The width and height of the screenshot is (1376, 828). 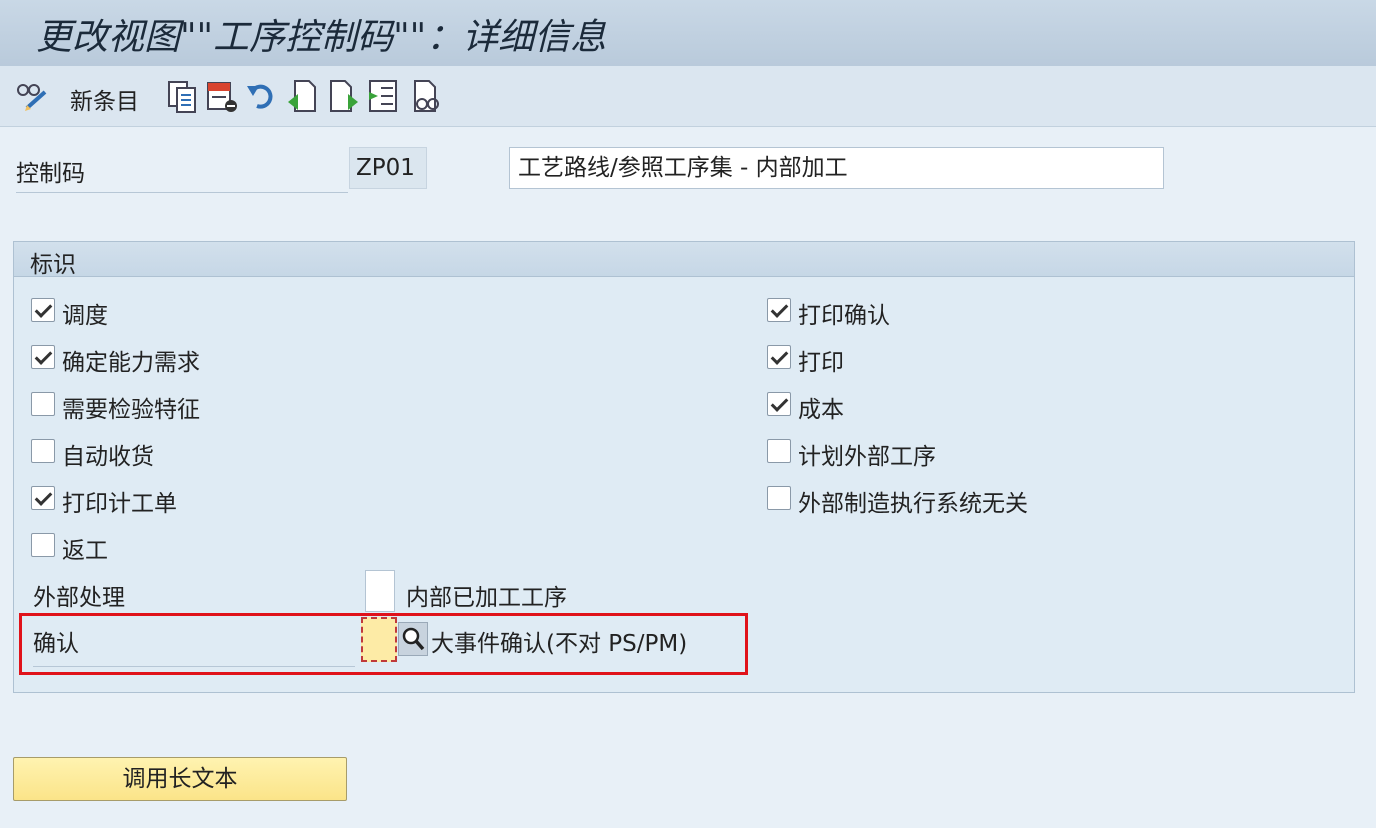 I want to click on control-key-description-field: 工艺路线/参照工序集 - 内部加工, so click(x=836, y=168).